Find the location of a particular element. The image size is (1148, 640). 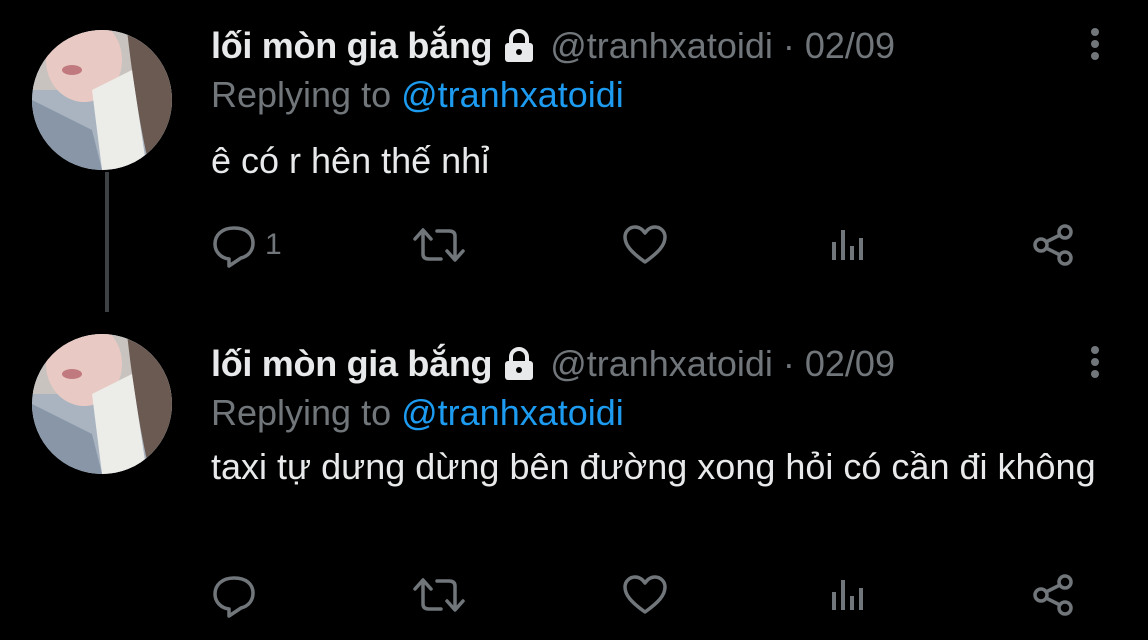

reply-button is located at coordinates (238, 595).